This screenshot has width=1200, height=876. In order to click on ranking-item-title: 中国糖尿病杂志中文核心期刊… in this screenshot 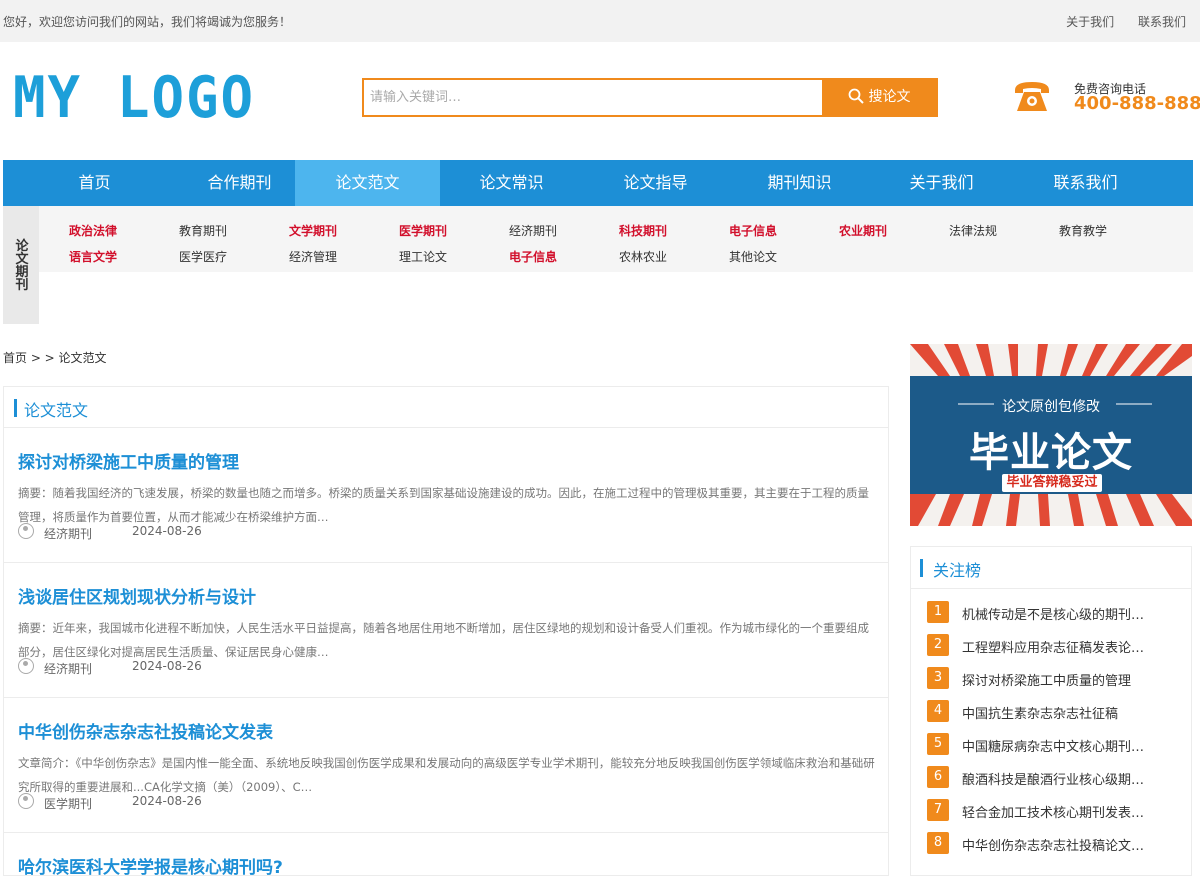, I will do `click(1062, 745)`.